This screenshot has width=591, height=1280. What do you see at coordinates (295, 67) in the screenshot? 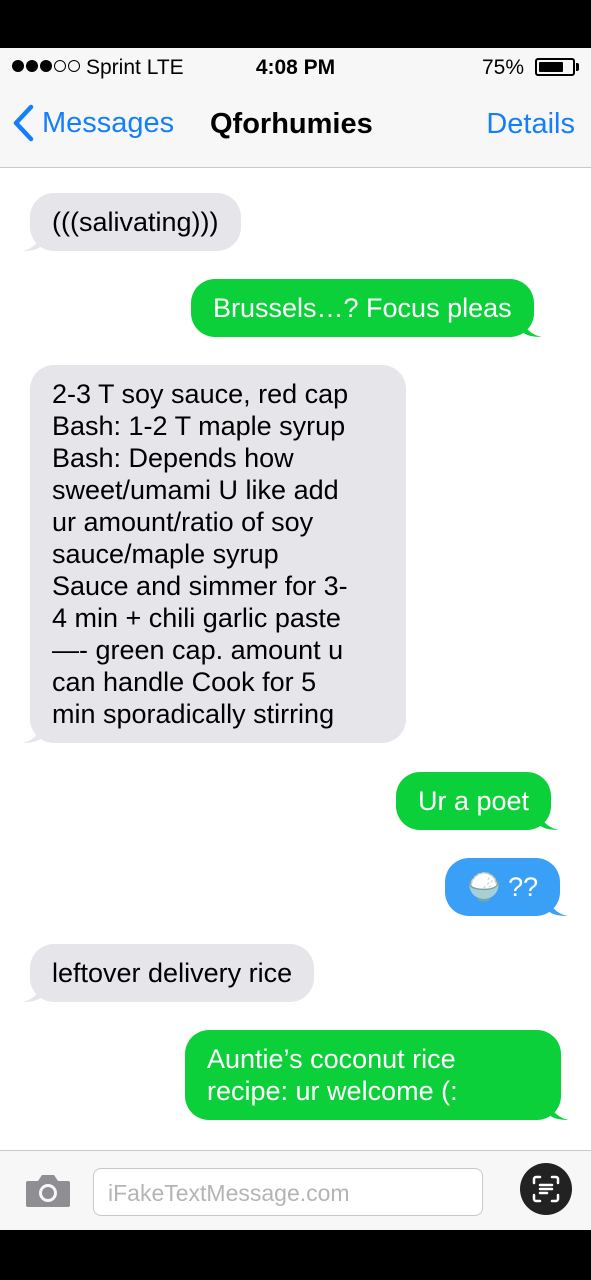
I see `status-bar: Sprint LTE 4:08 PM 75%` at bounding box center [295, 67].